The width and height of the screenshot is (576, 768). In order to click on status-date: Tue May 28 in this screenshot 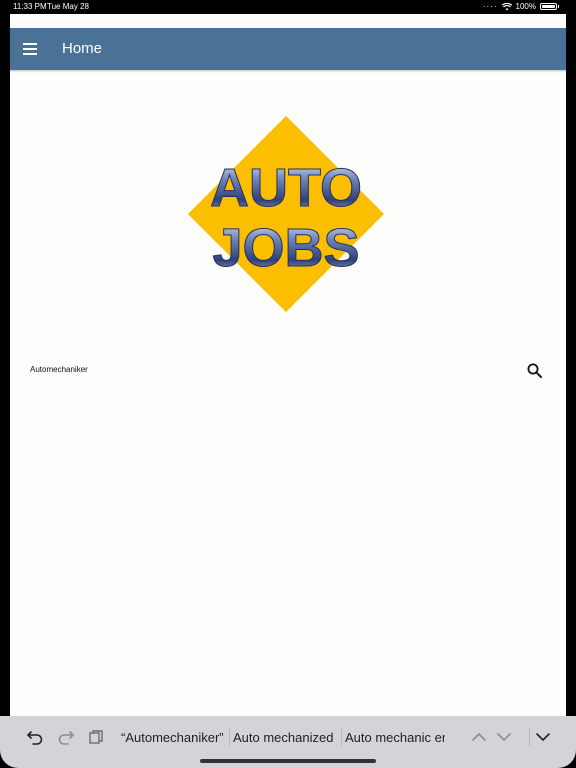, I will do `click(68, 6)`.